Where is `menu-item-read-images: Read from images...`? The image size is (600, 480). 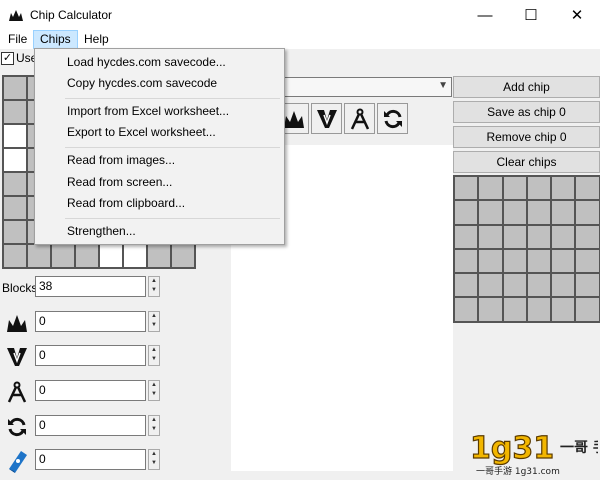 menu-item-read-images: Read from images... is located at coordinates (121, 160).